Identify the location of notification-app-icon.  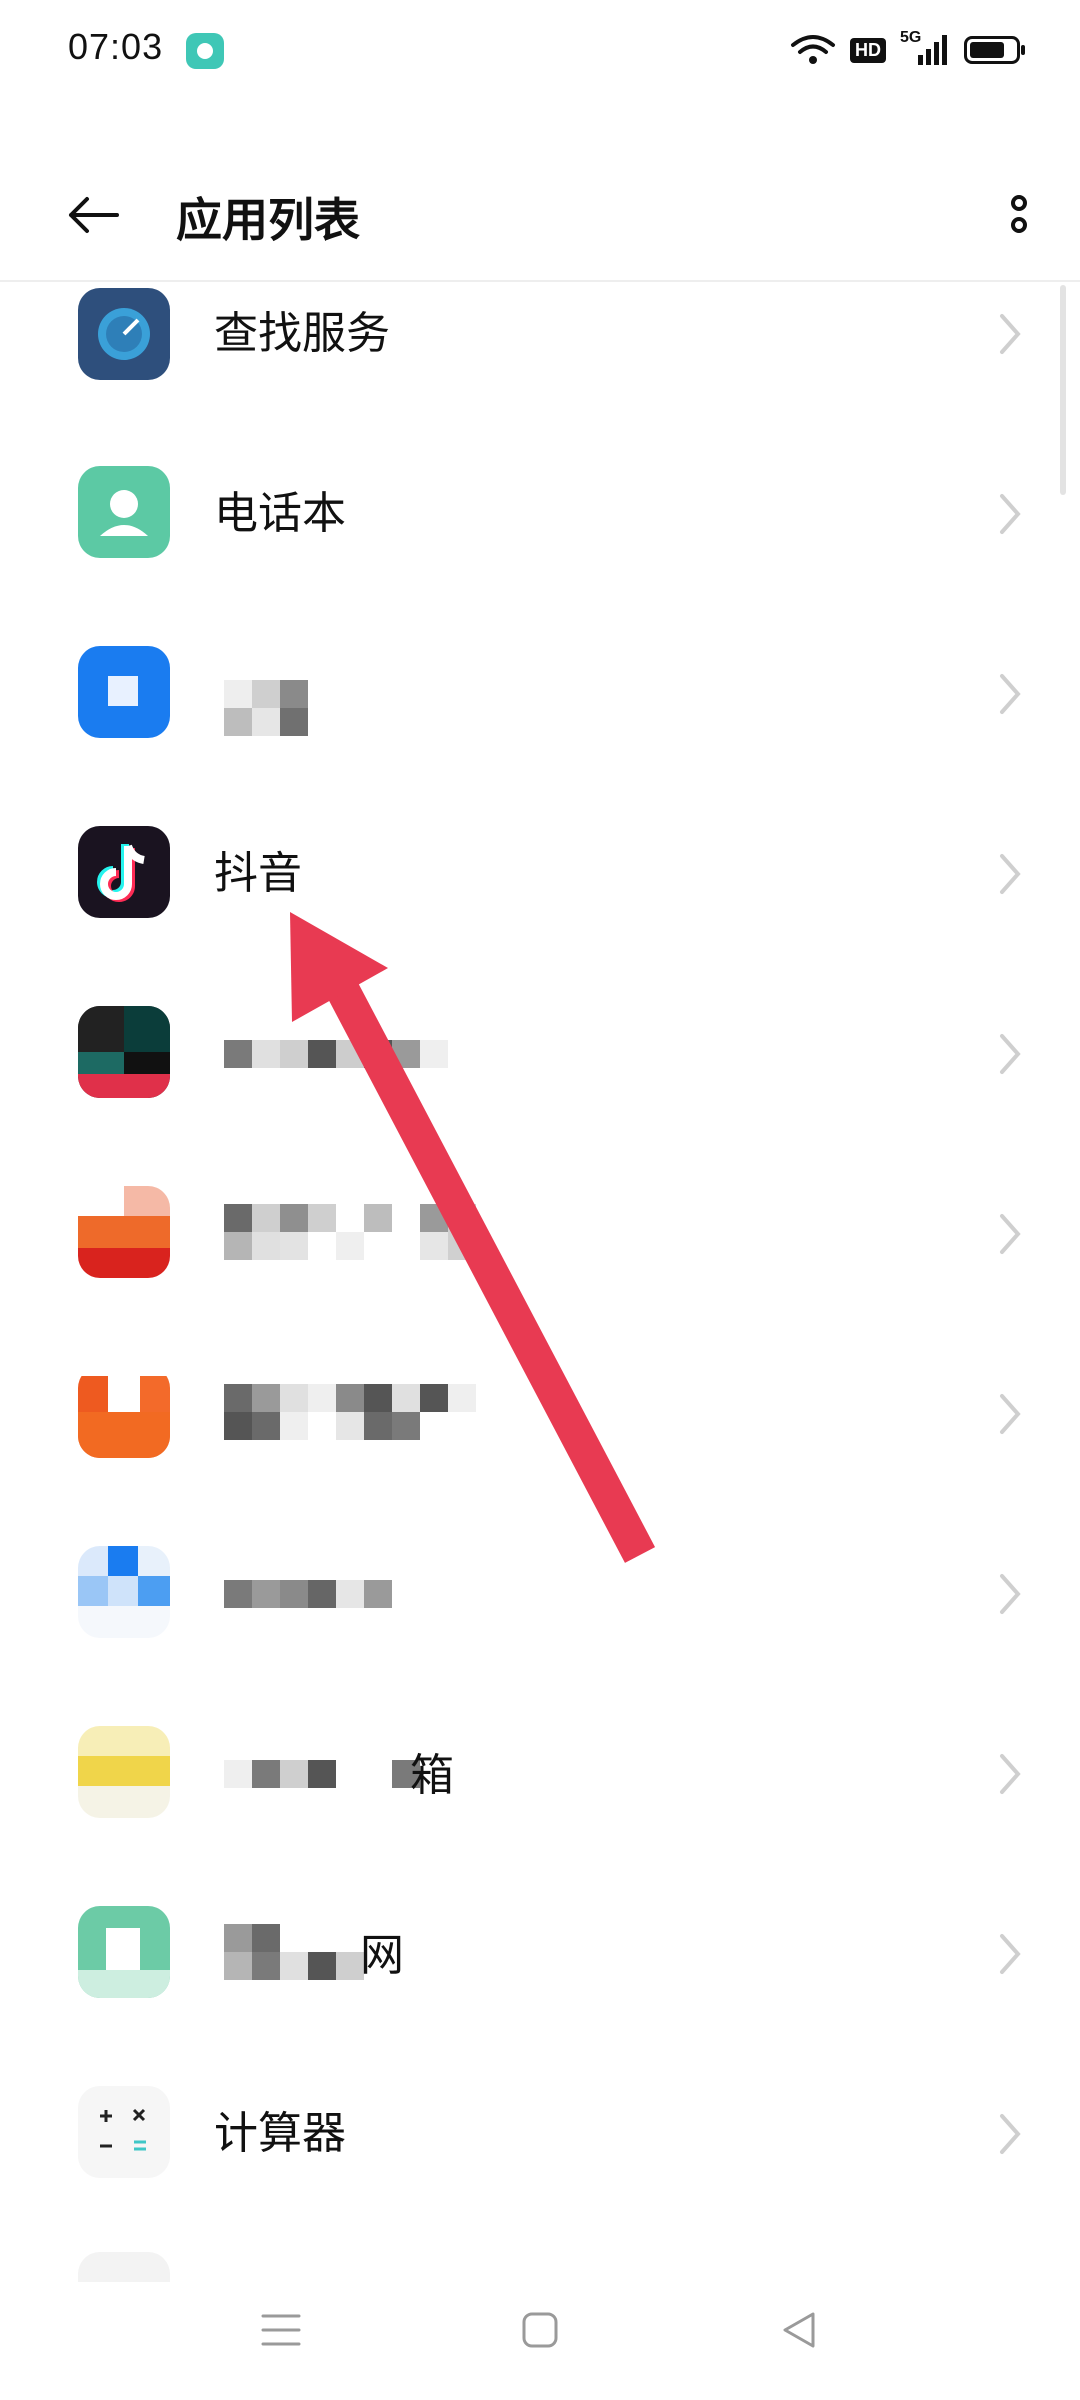
(205, 51).